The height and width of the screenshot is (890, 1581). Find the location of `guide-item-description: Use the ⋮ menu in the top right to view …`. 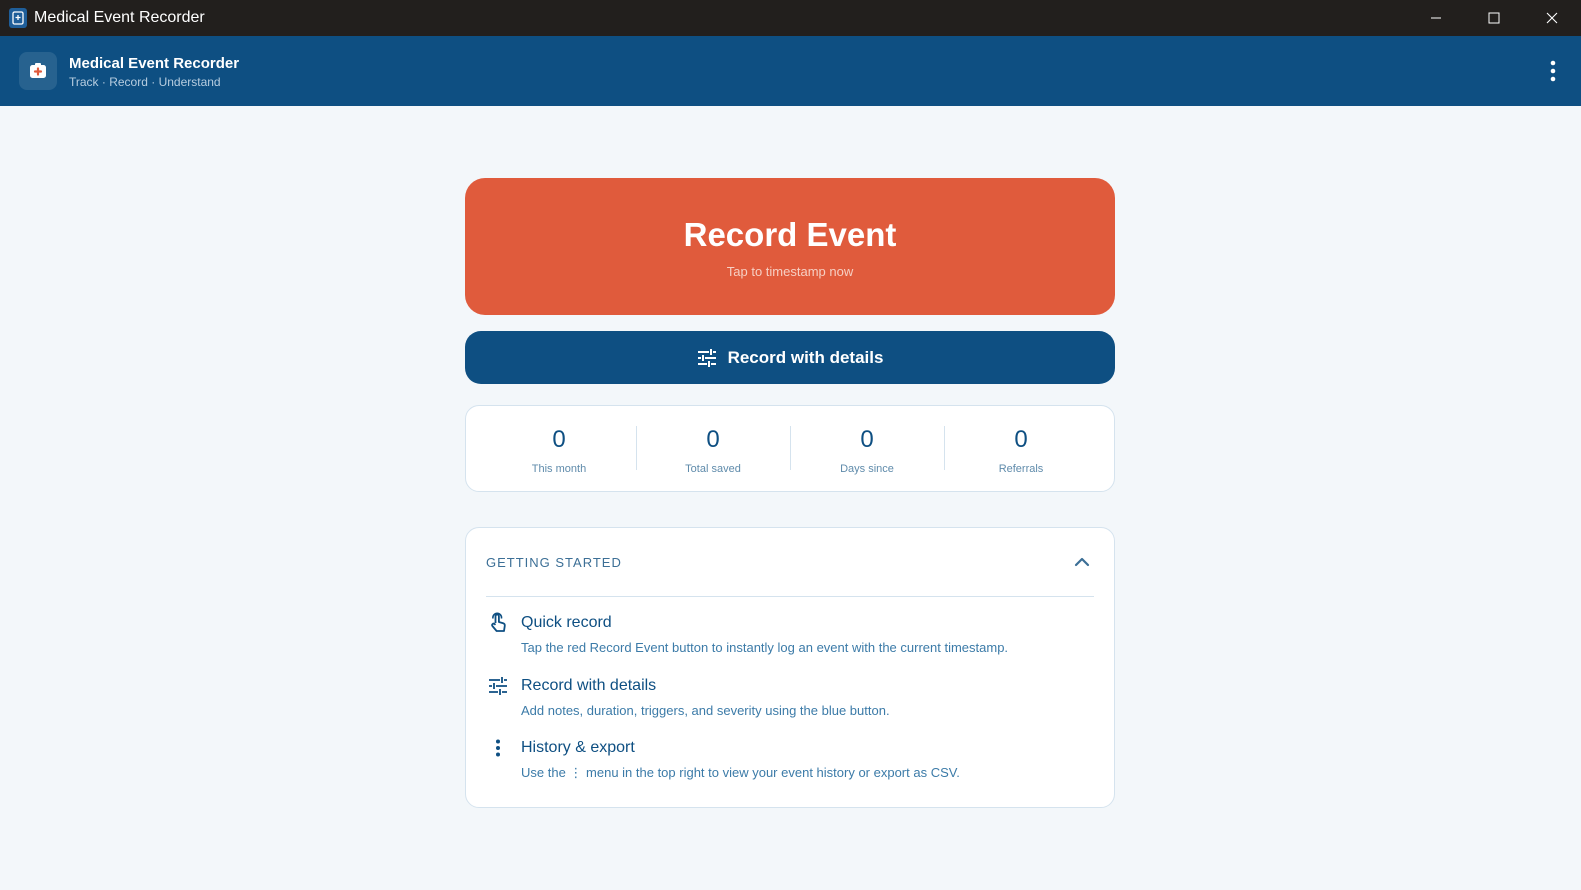

guide-item-description: Use the ⋮ menu in the top right to view … is located at coordinates (740, 772).